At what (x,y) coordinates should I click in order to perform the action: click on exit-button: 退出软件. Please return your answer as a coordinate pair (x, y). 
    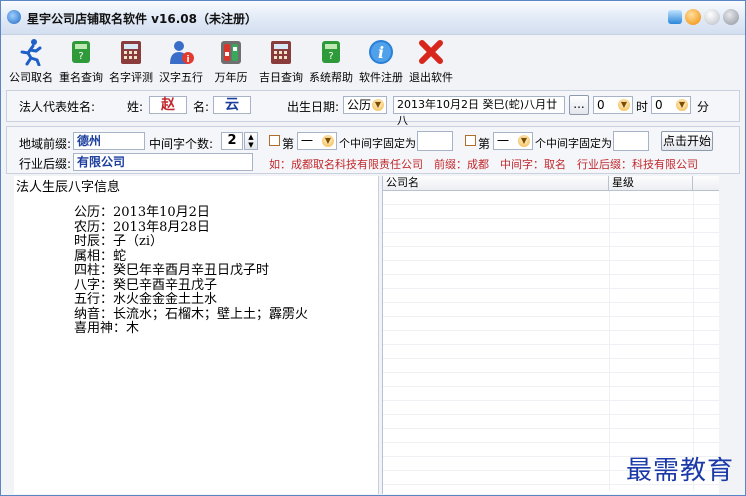
    Looking at the image, I should click on (431, 61).